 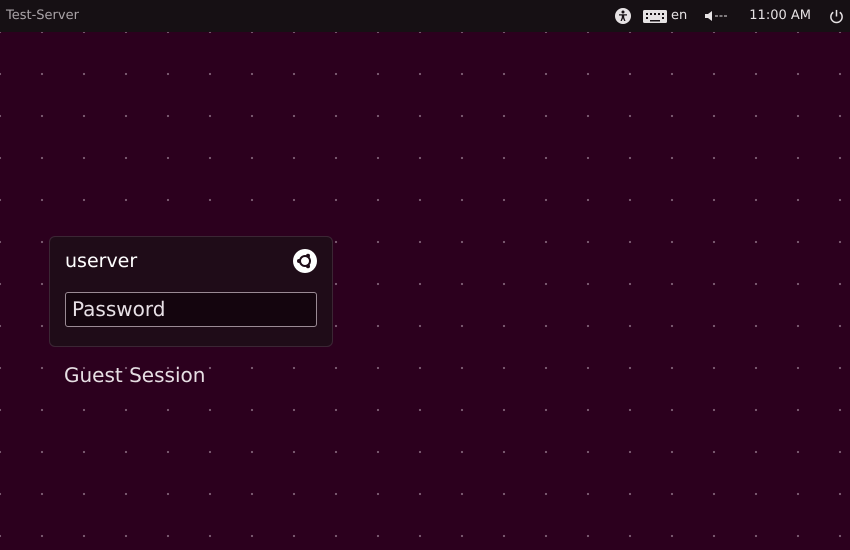 What do you see at coordinates (101, 261) in the screenshot?
I see `username: userver` at bounding box center [101, 261].